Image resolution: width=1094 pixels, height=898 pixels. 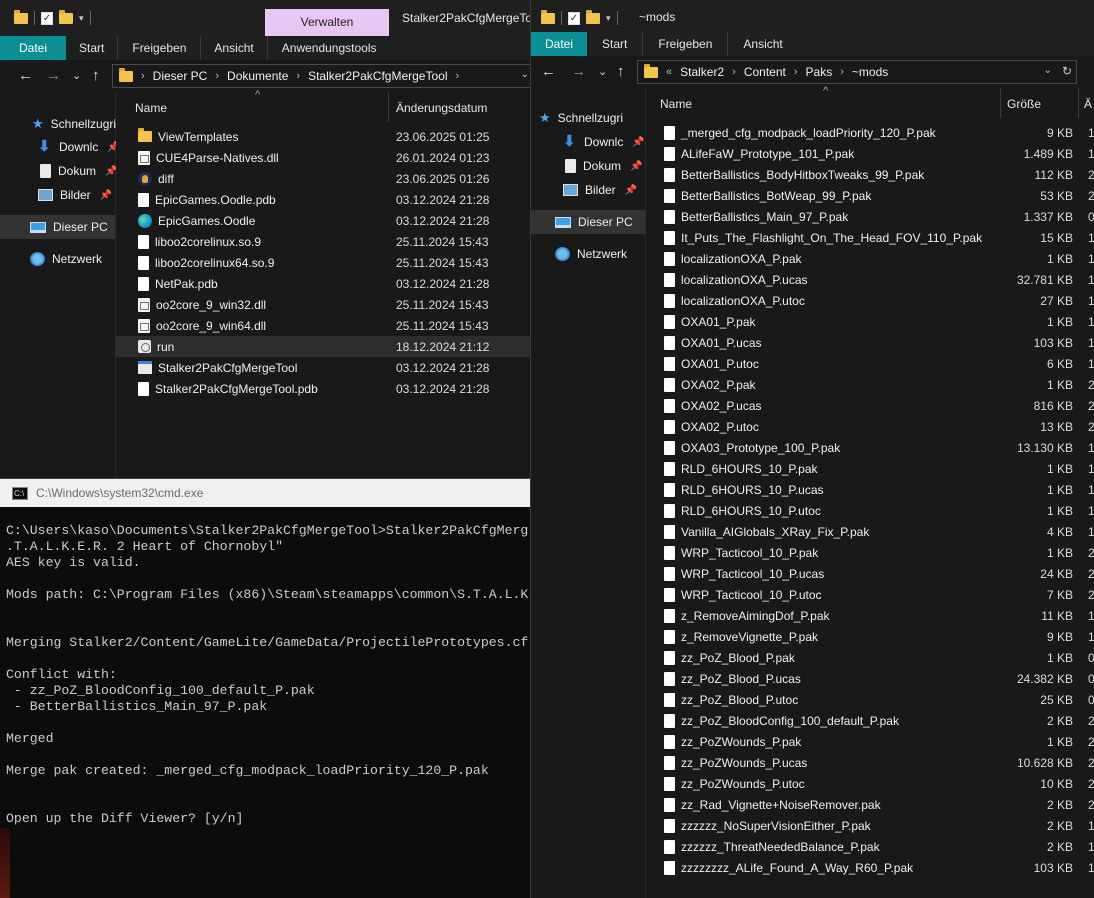 I want to click on file-row: EpicGames.Oodle 03.12.2024 21:28, so click(x=323, y=220).